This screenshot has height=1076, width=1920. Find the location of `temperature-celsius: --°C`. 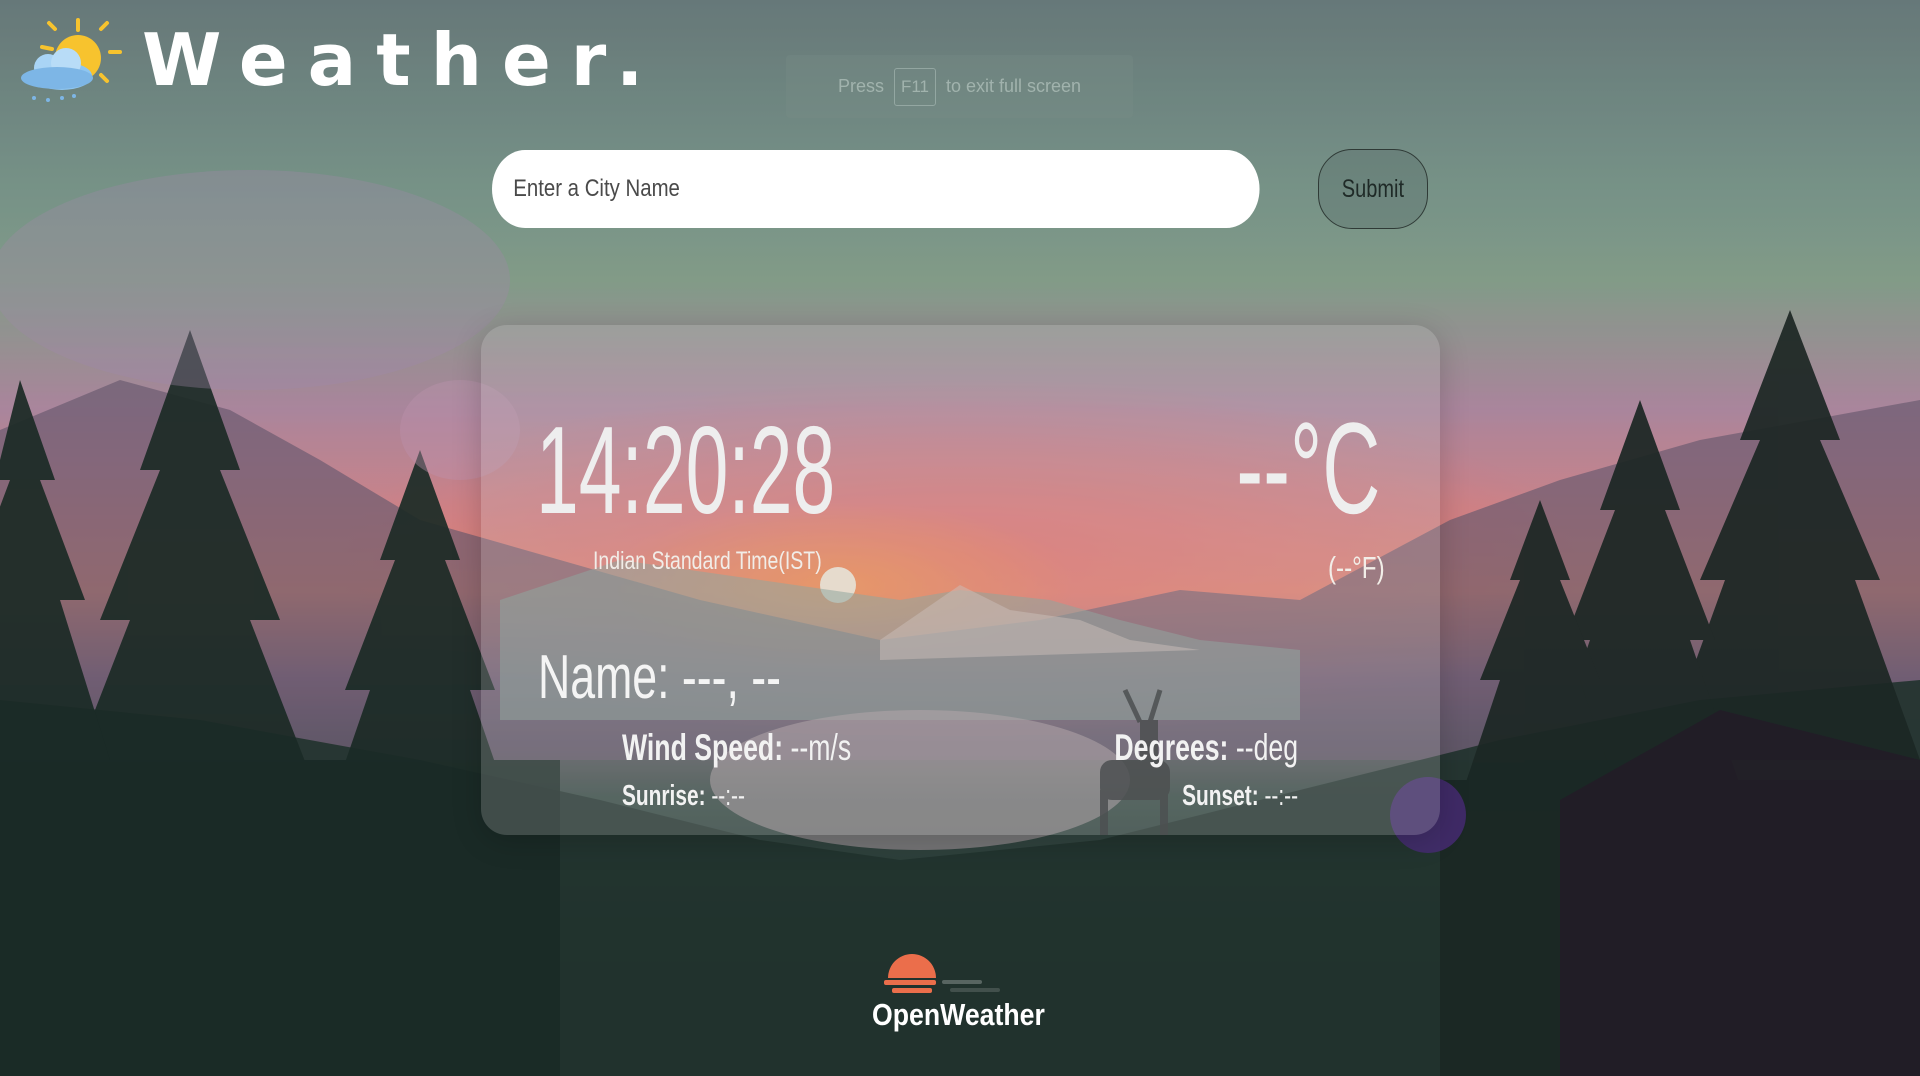

temperature-celsius: --°C is located at coordinates (1264, 468).